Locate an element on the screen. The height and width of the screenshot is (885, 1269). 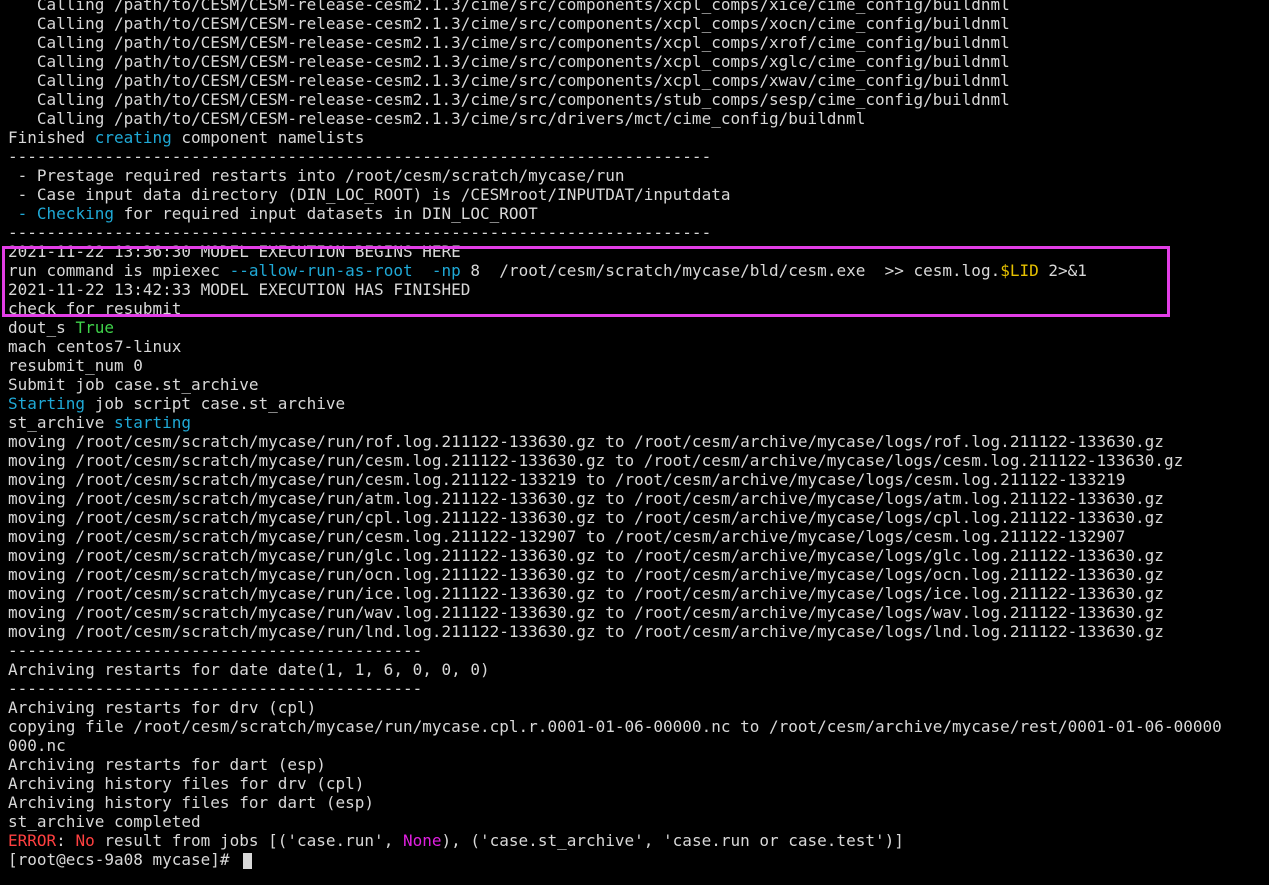
terminal-line: Archiving restarts for drv (cpl) is located at coordinates (638, 707).